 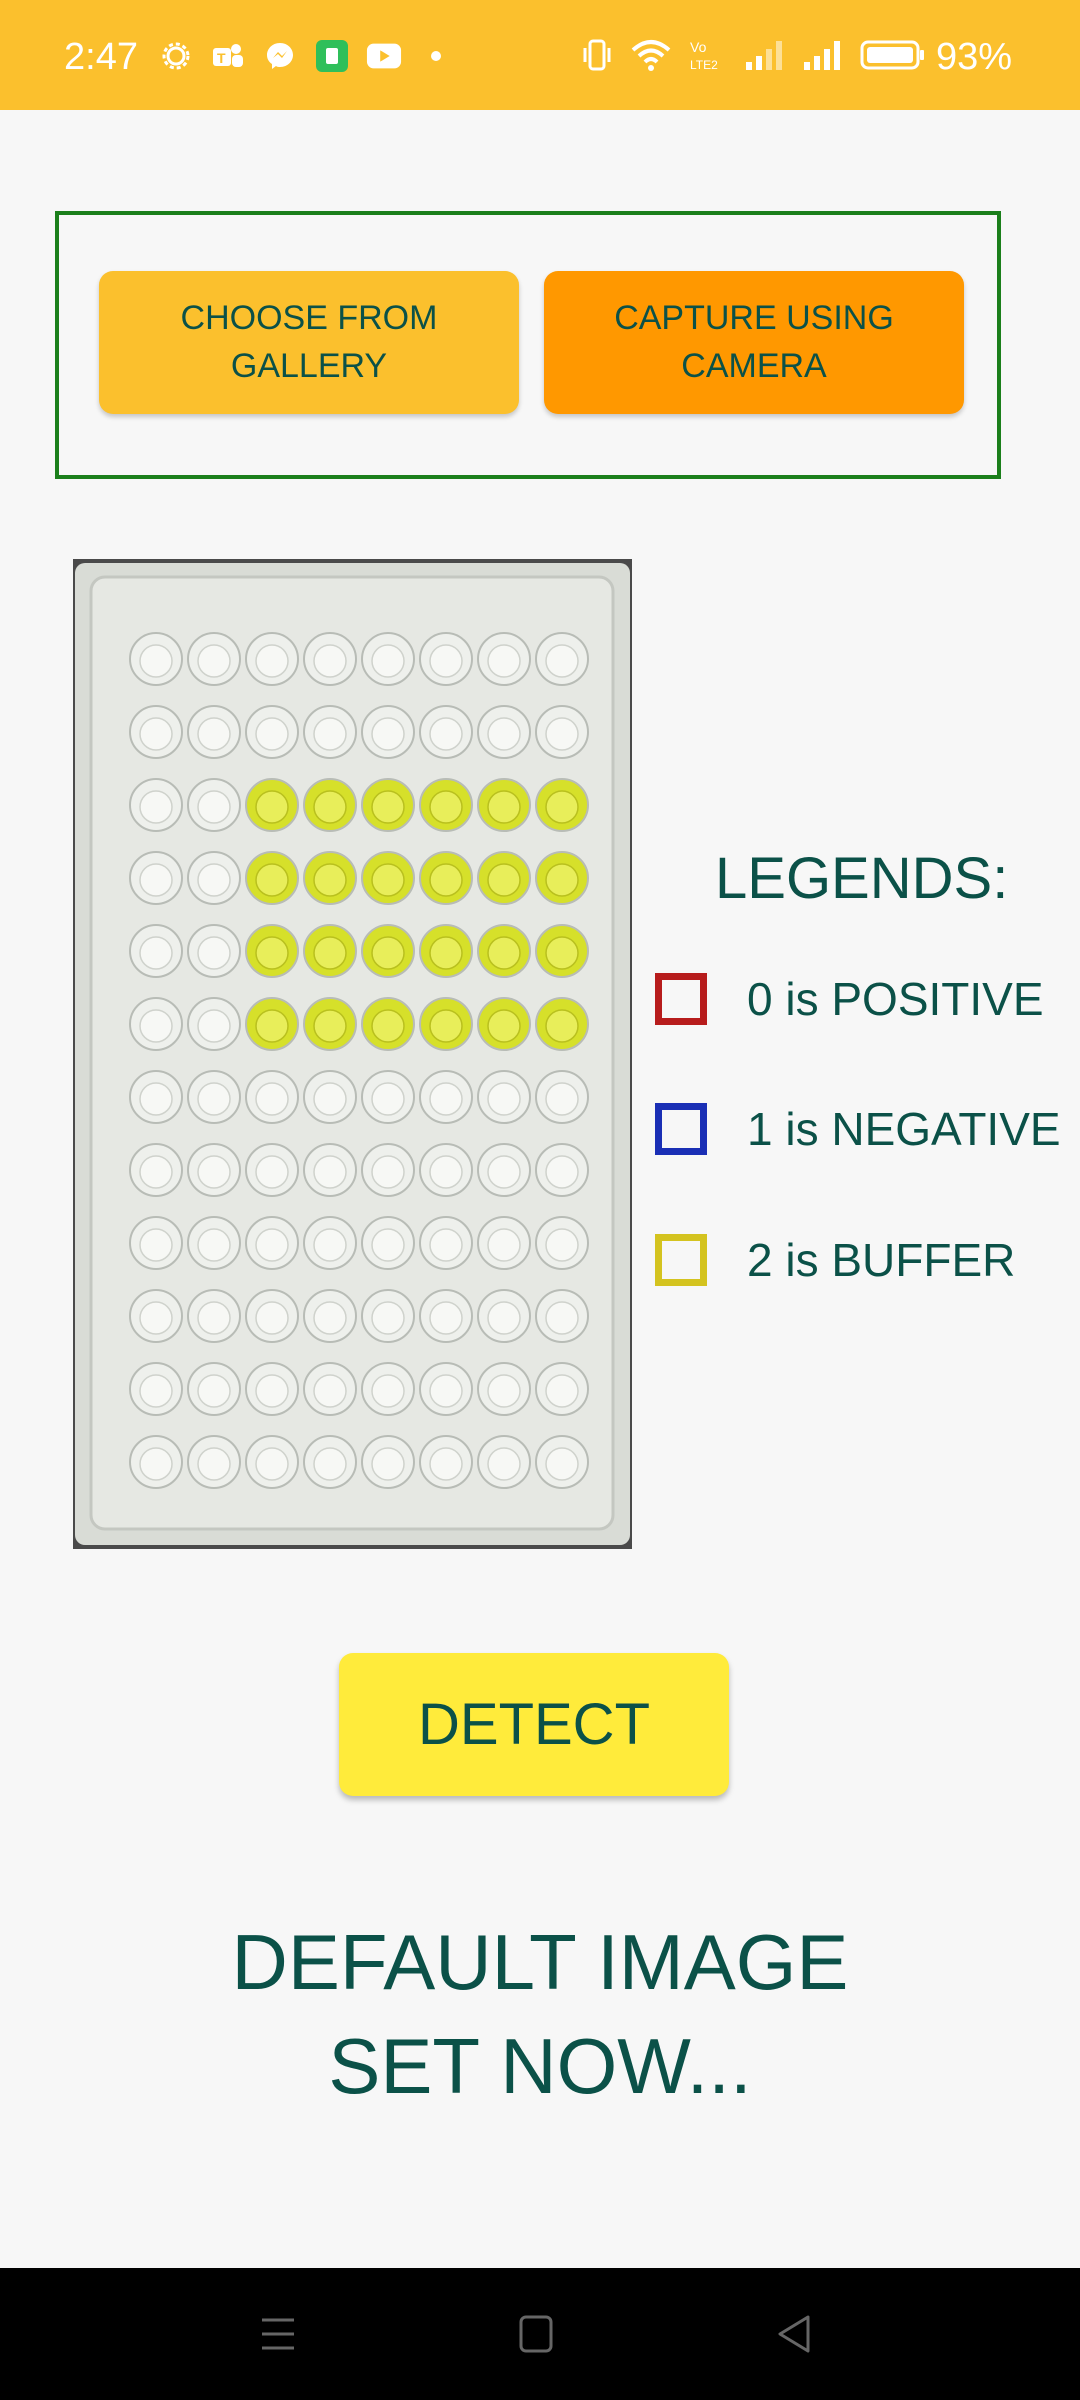 What do you see at coordinates (698, 47) in the screenshot?
I see `svg-text: Vo` at bounding box center [698, 47].